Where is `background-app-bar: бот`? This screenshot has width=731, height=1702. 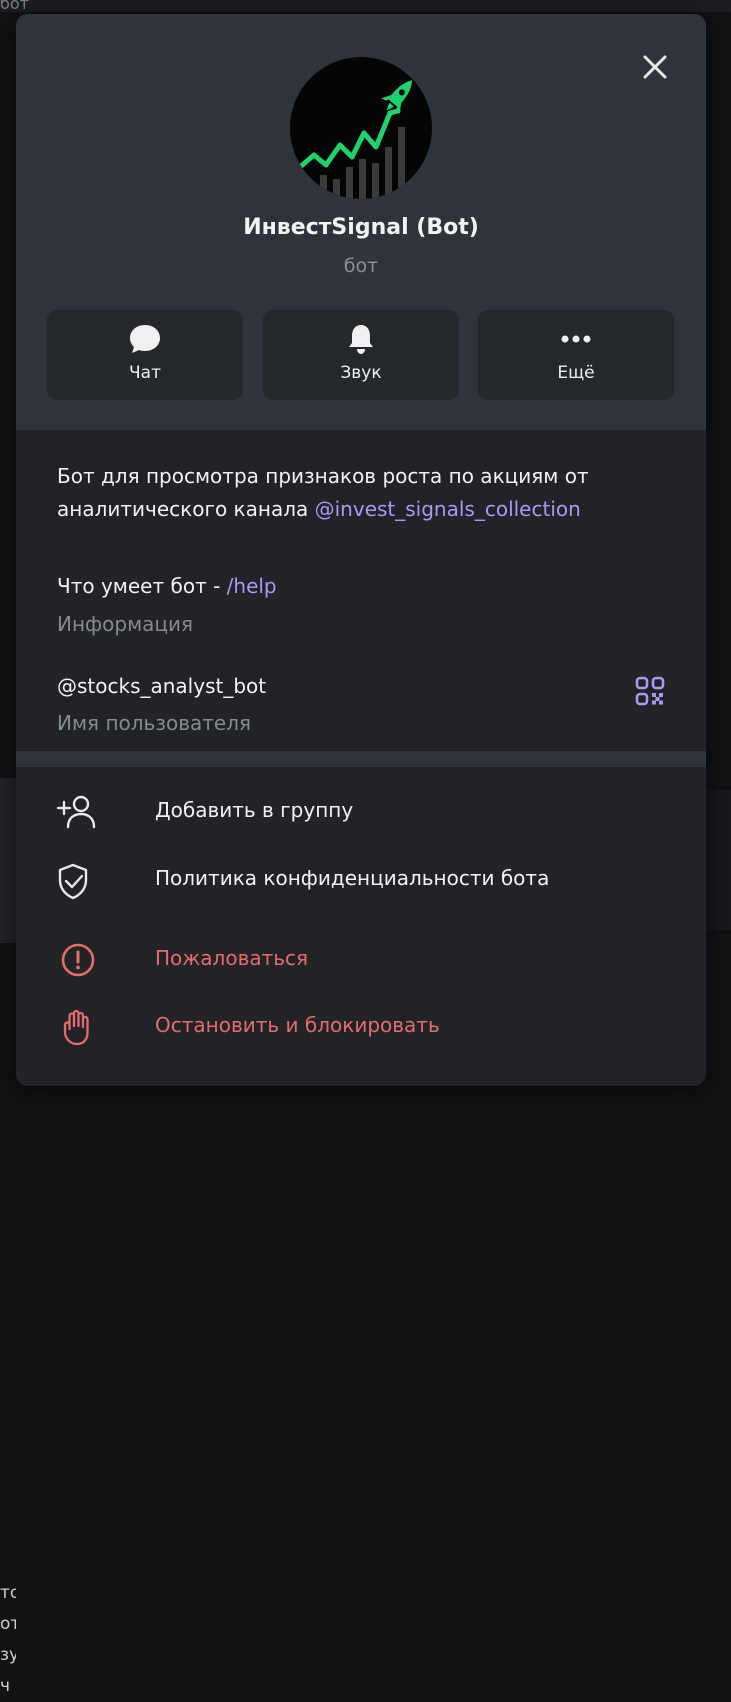 background-app-bar: бот is located at coordinates (365, 6).